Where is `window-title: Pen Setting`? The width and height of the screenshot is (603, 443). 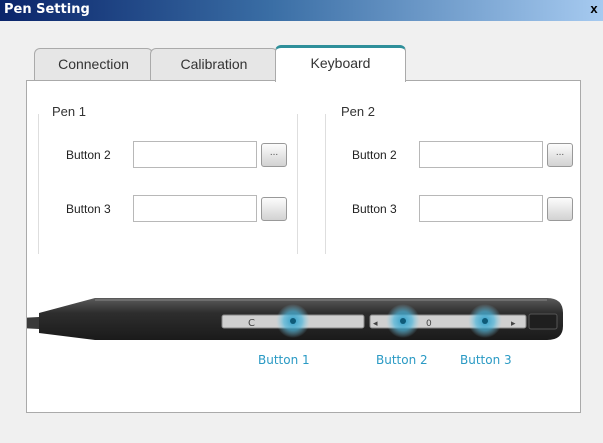 window-title: Pen Setting is located at coordinates (47, 9).